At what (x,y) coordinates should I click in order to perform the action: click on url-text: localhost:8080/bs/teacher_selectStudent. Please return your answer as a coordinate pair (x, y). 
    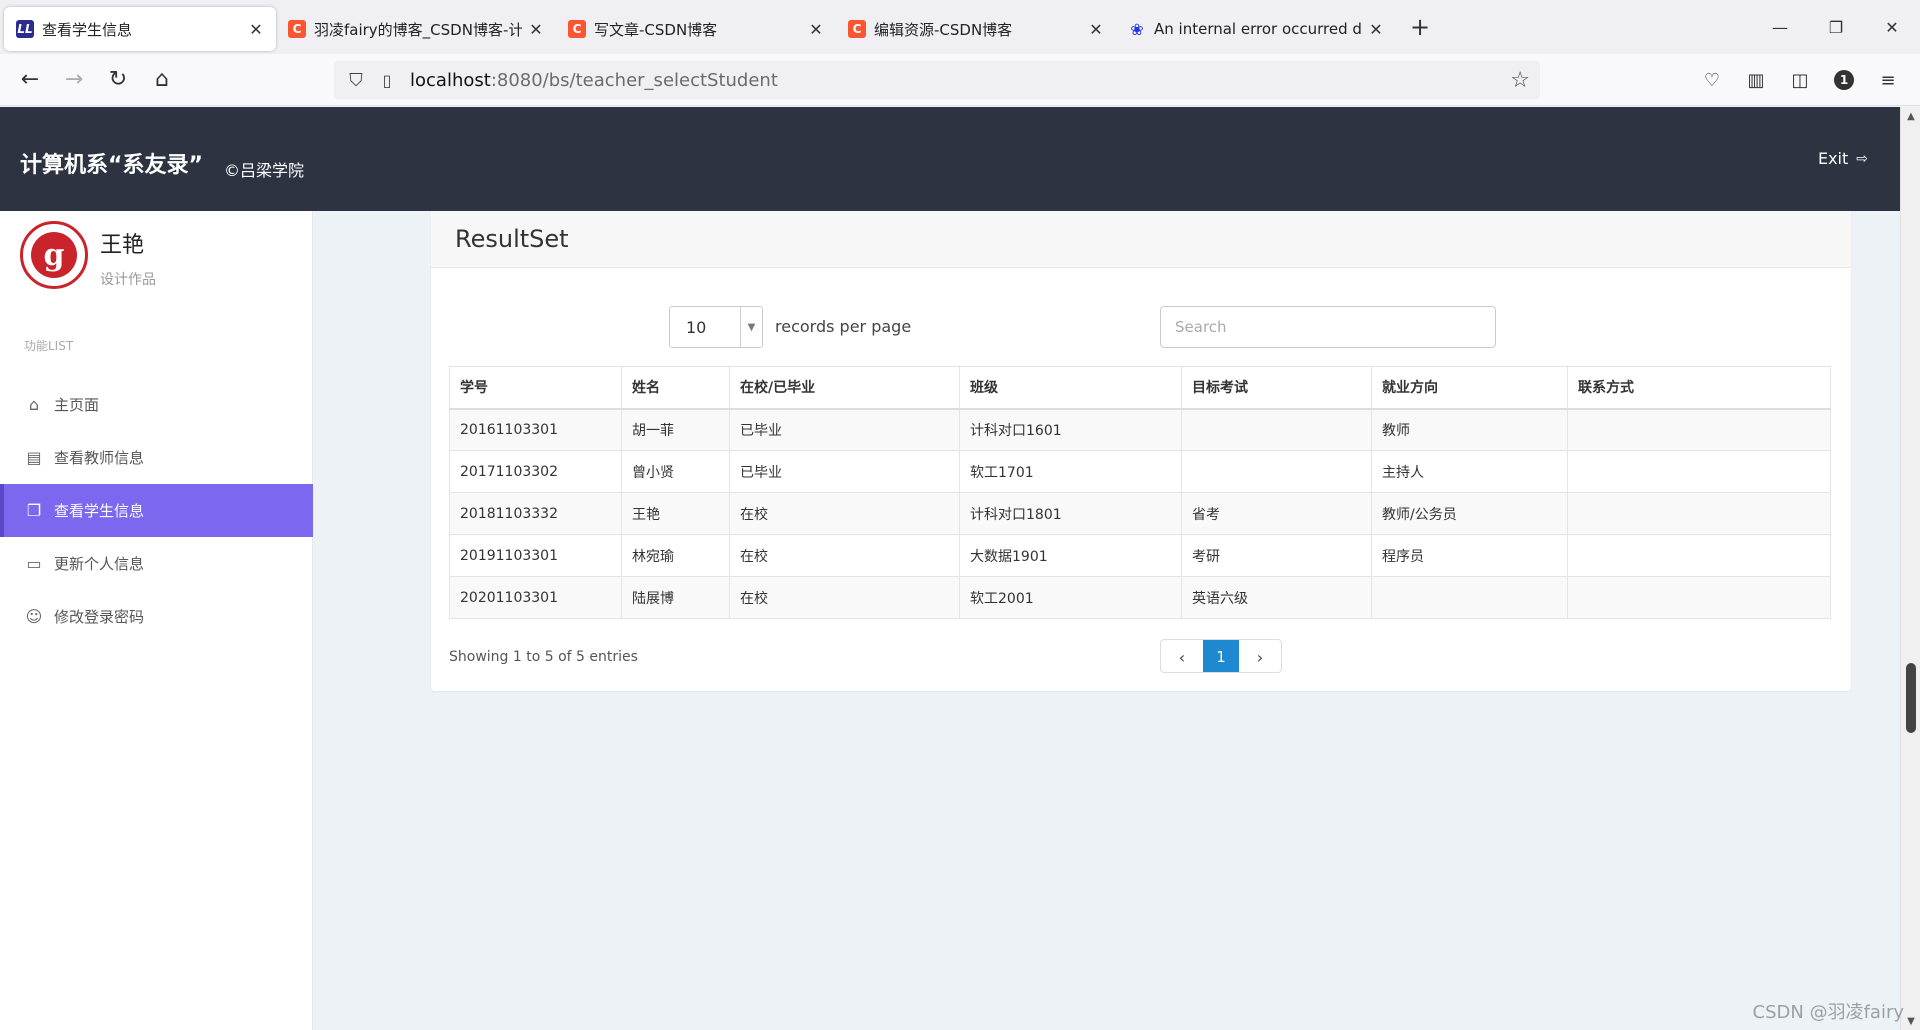
    Looking at the image, I should click on (594, 80).